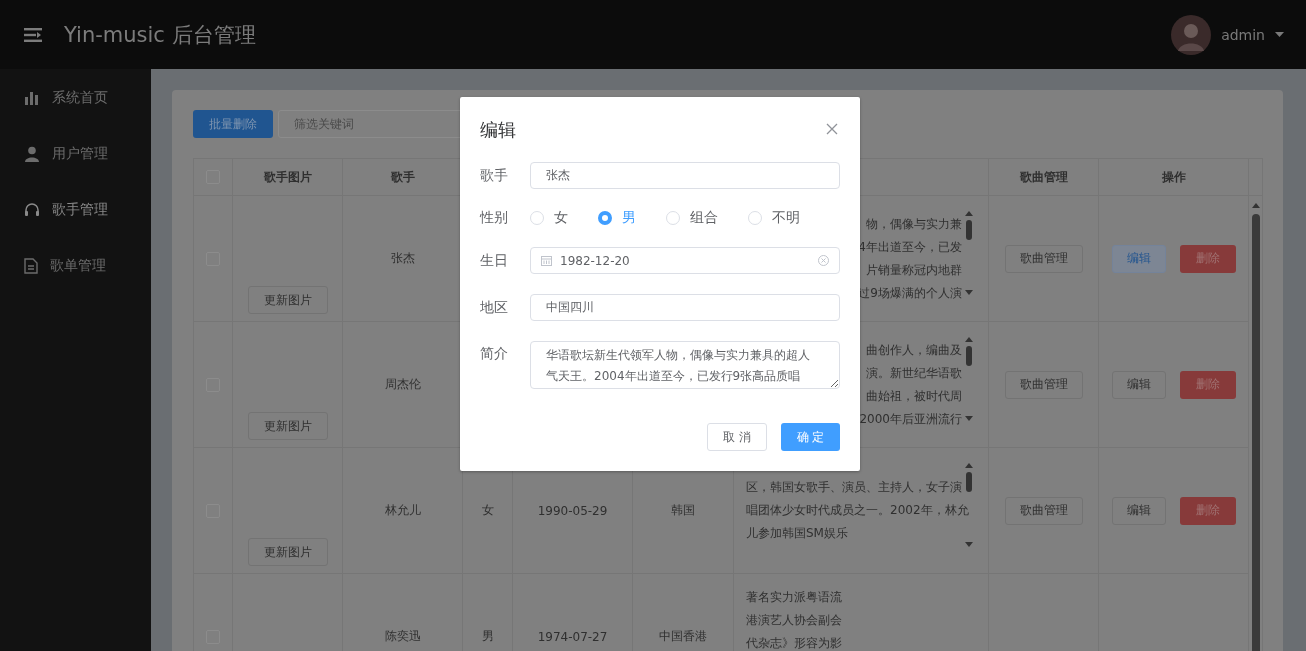 The height and width of the screenshot is (651, 1306). I want to click on singer-name: 张杰, so click(402, 258).